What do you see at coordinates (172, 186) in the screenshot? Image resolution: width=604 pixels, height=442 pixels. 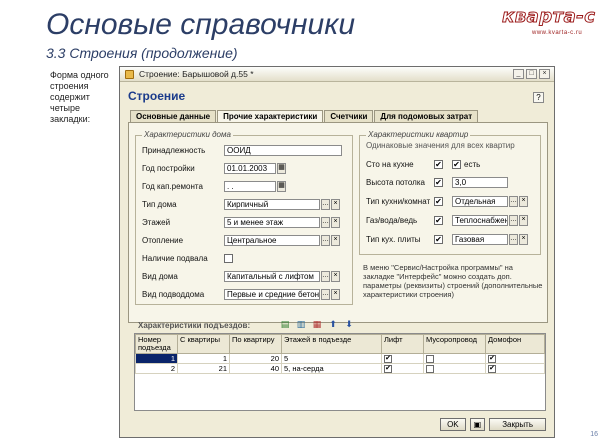 I see `repair-year-label: Год кап.ремонта` at bounding box center [172, 186].